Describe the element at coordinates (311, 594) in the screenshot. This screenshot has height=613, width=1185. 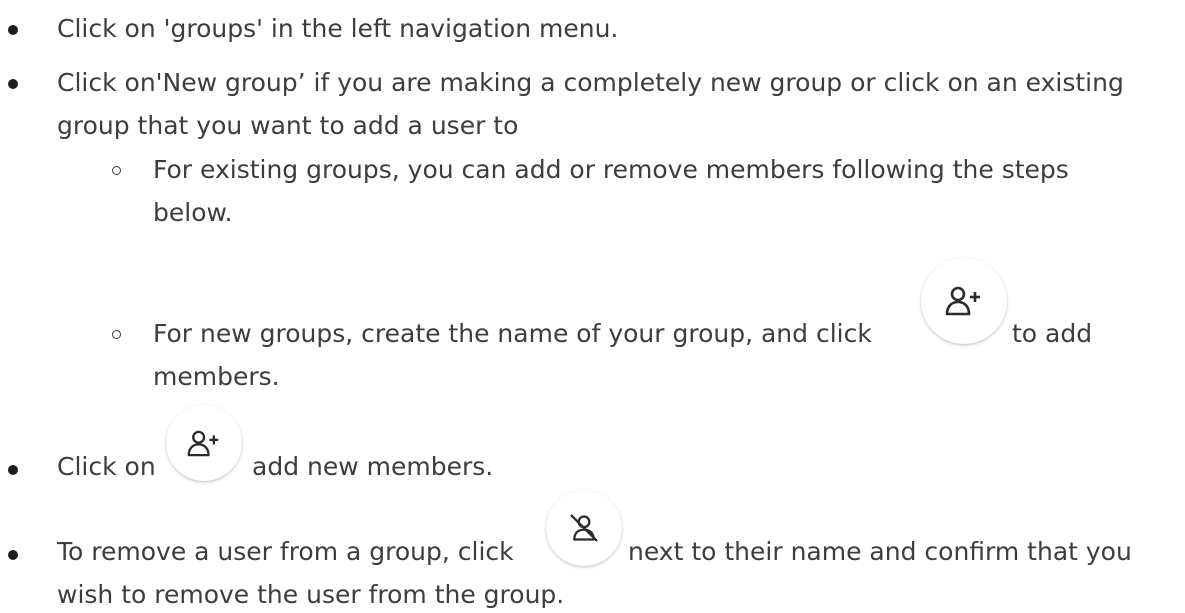
I see `step-4-text-line-2: wish to remove the user from the group.` at that location.